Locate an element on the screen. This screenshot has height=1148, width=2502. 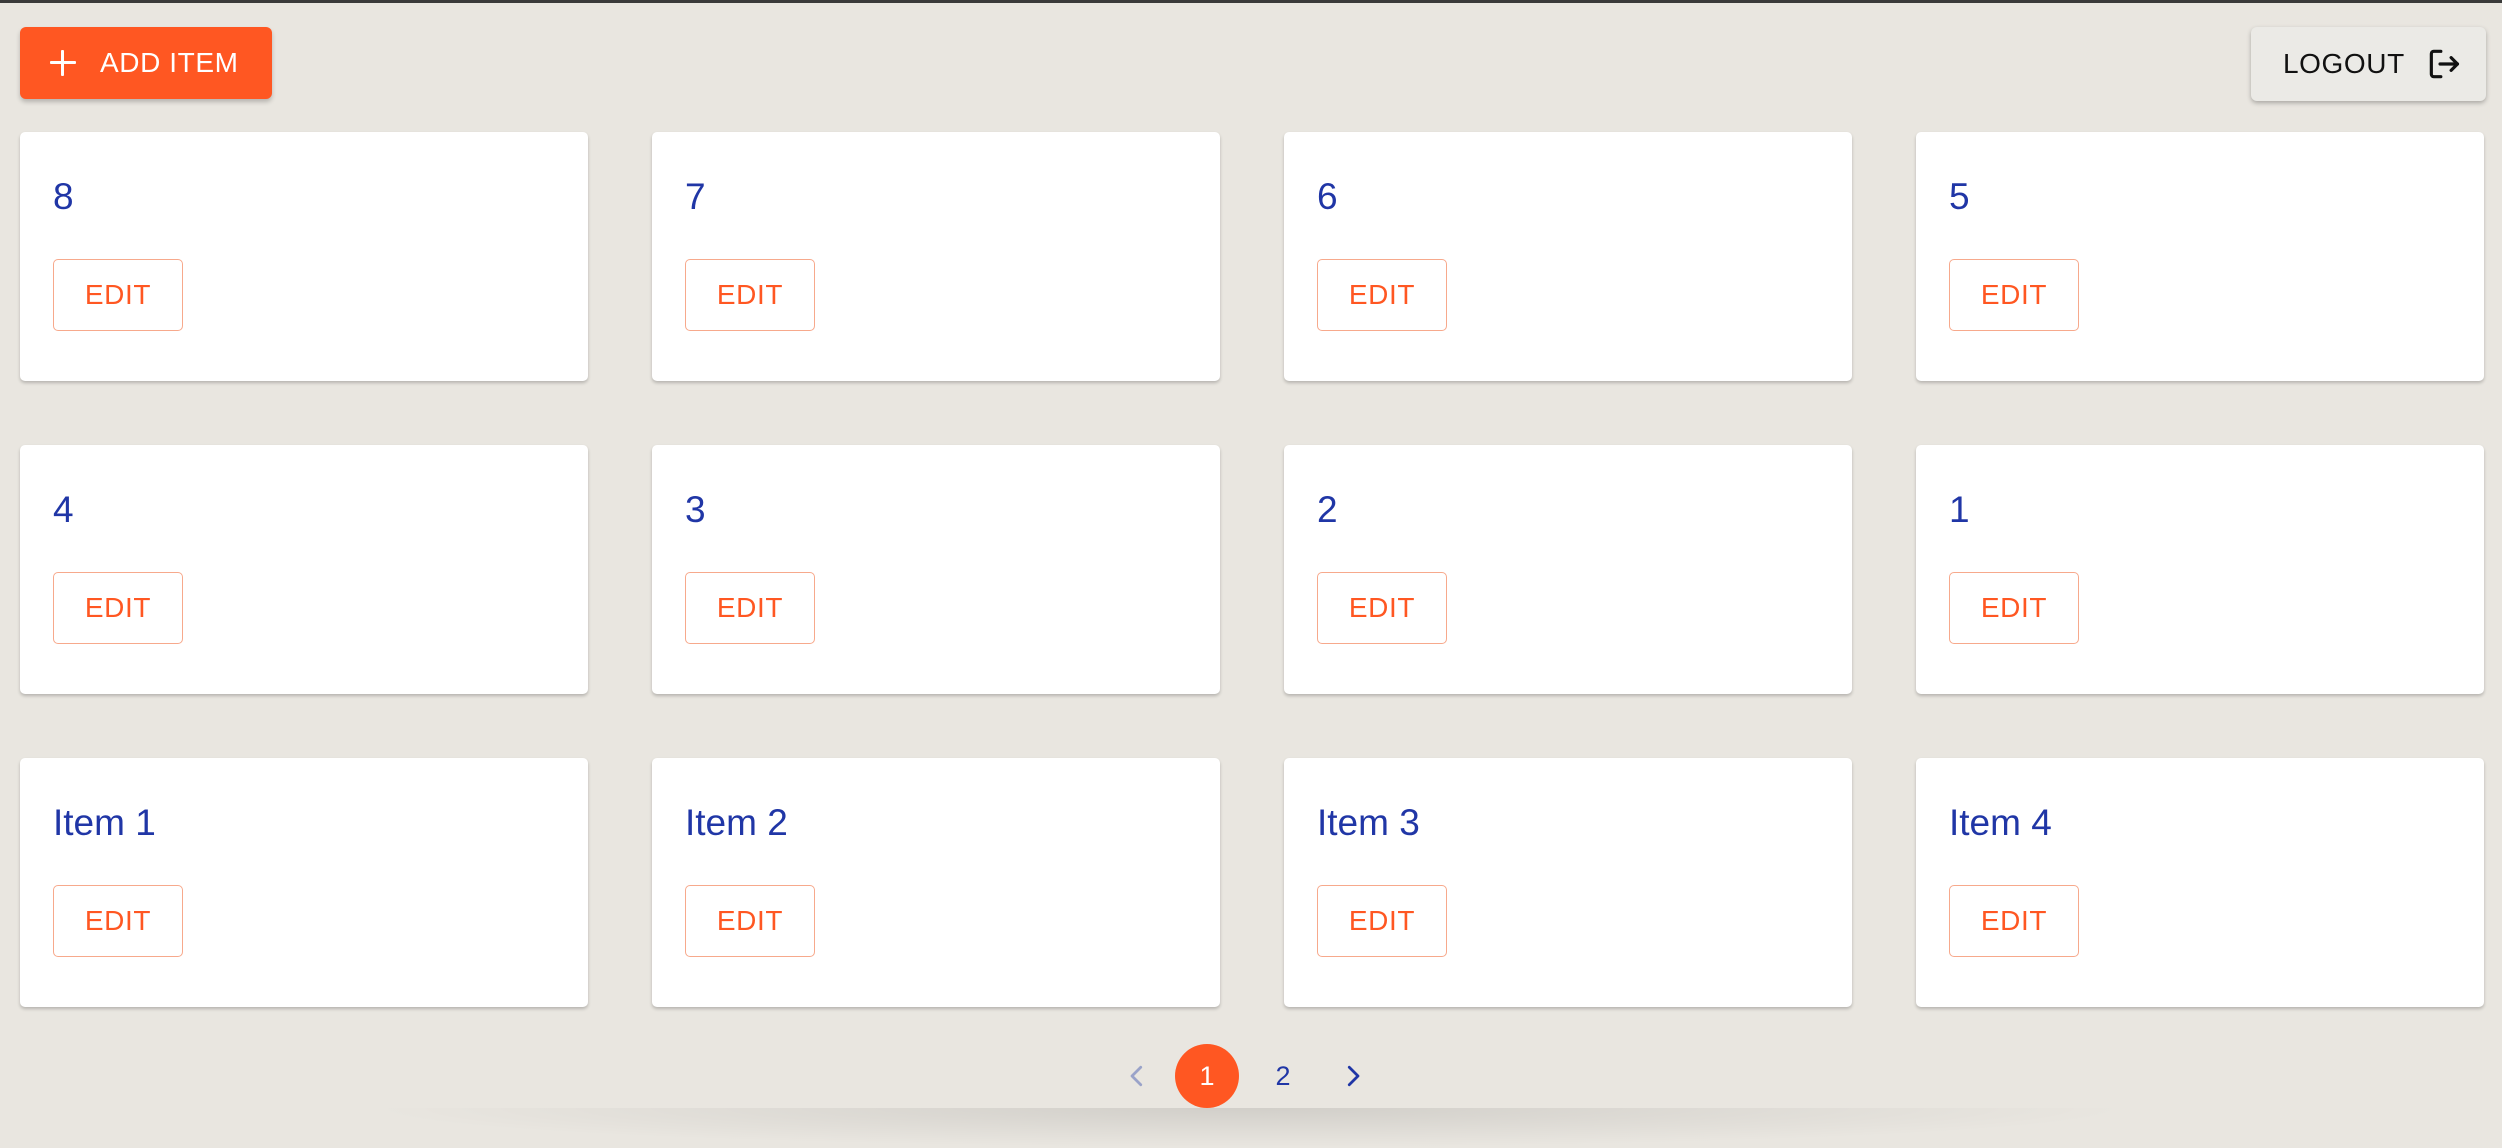
item-card: Item 4 EDIT is located at coordinates (2200, 882).